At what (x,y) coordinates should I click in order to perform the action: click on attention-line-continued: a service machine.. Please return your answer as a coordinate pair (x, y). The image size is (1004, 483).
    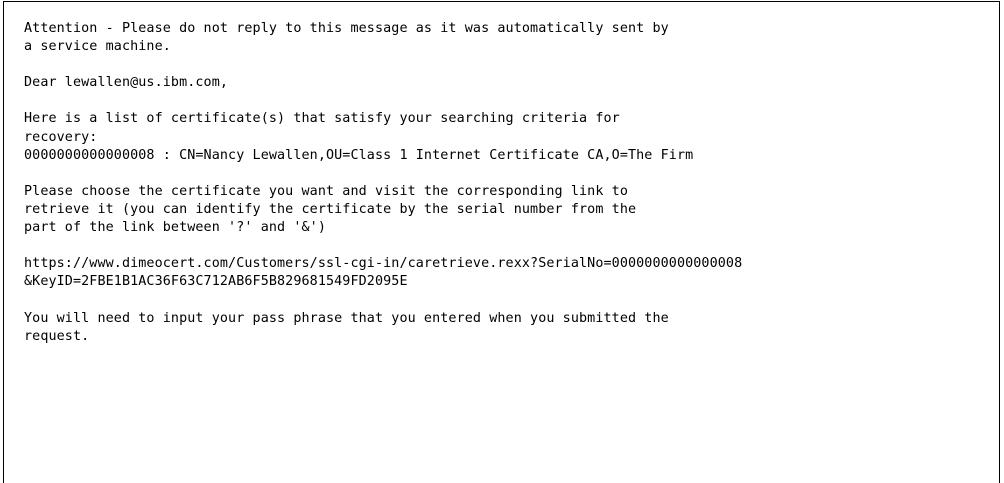
    Looking at the image, I should click on (97, 47).